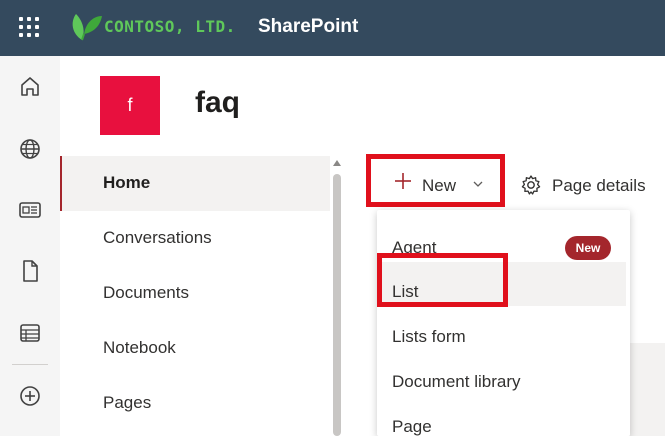 This screenshot has height=436, width=665. What do you see at coordinates (30, 364) in the screenshot?
I see `app-bar-divider` at bounding box center [30, 364].